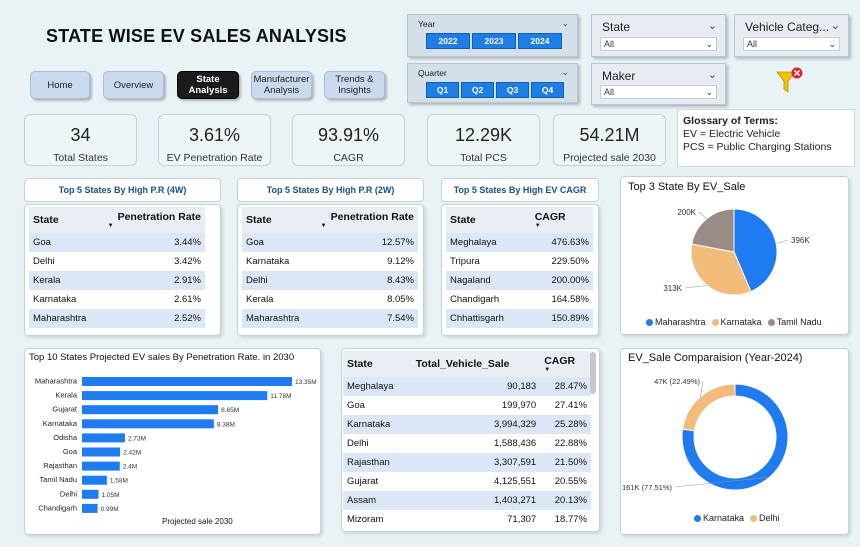 The image size is (860, 547). Describe the element at coordinates (90, 494) in the screenshot. I see `bar-delhi` at that location.